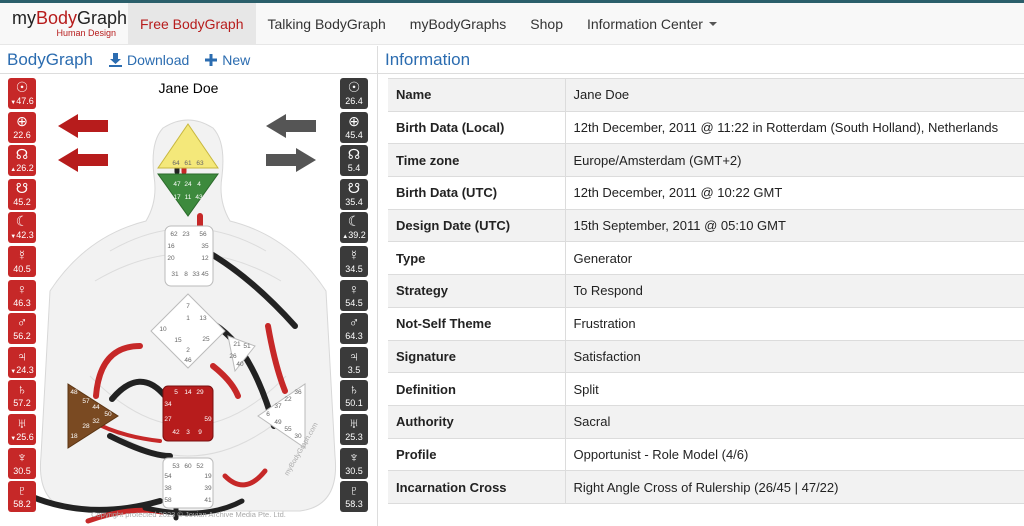 This screenshot has width=1024, height=526. I want to click on info-row: Type Generator, so click(706, 258).